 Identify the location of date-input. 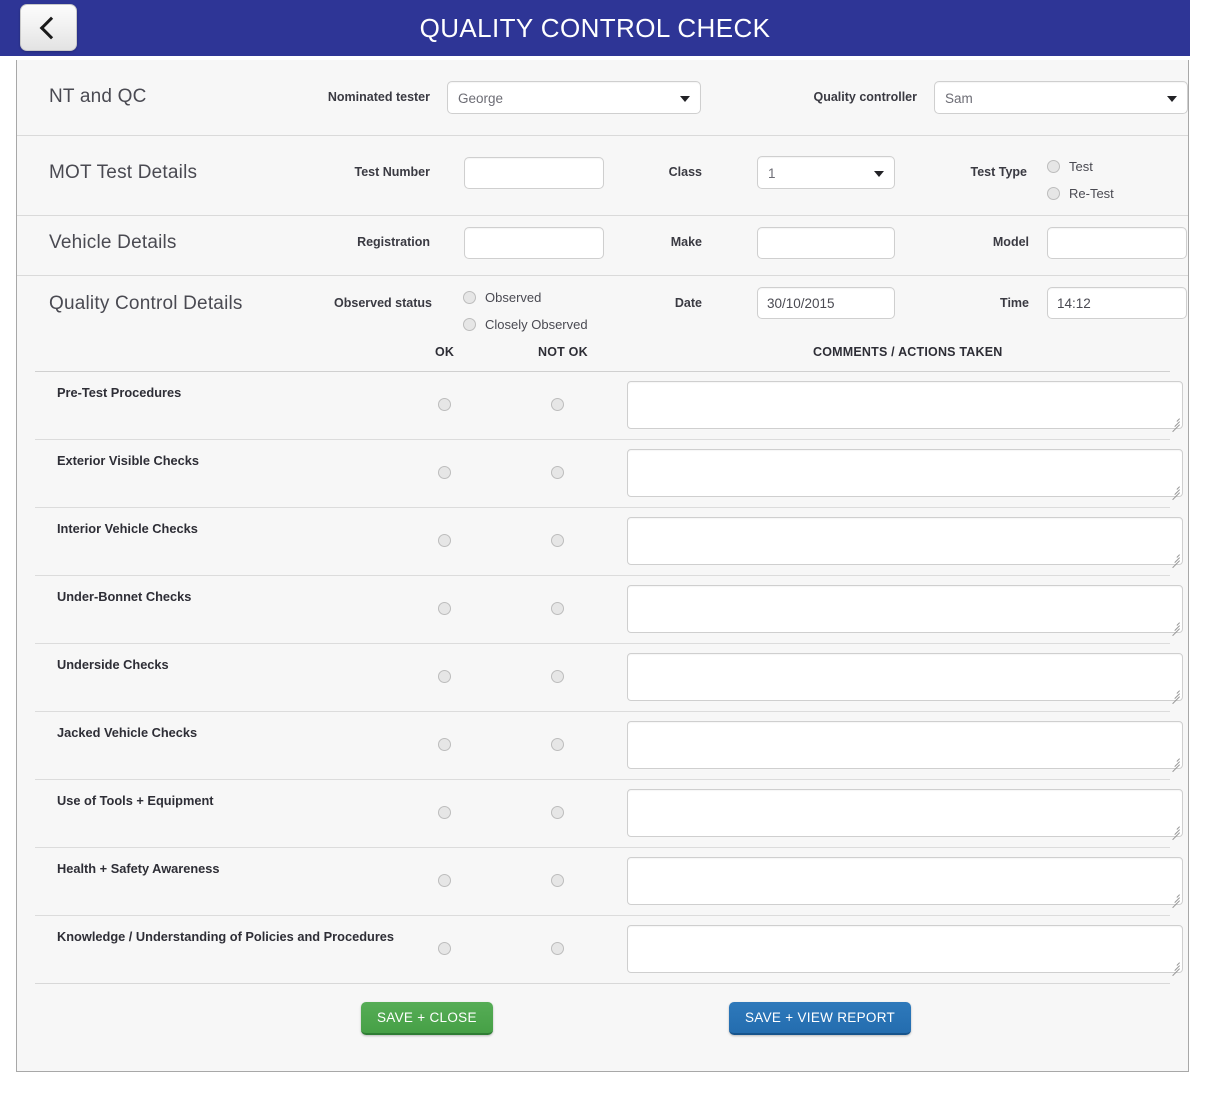
(826, 303).